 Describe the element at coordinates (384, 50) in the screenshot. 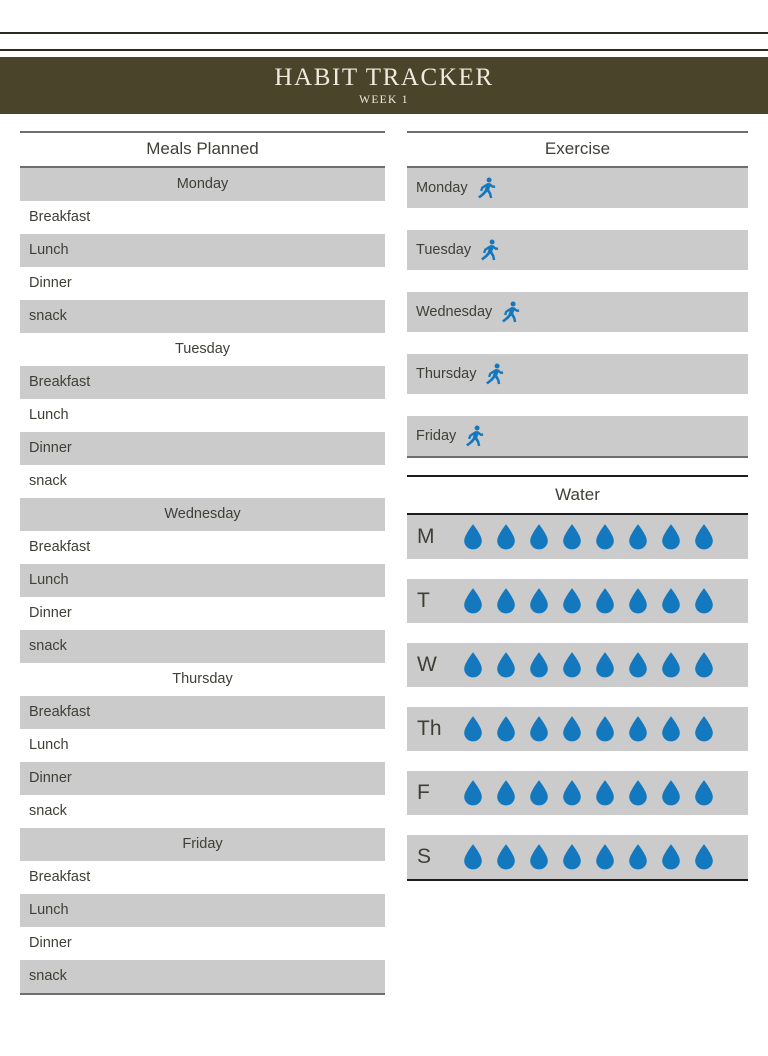

I see `top-rule-lower` at that location.